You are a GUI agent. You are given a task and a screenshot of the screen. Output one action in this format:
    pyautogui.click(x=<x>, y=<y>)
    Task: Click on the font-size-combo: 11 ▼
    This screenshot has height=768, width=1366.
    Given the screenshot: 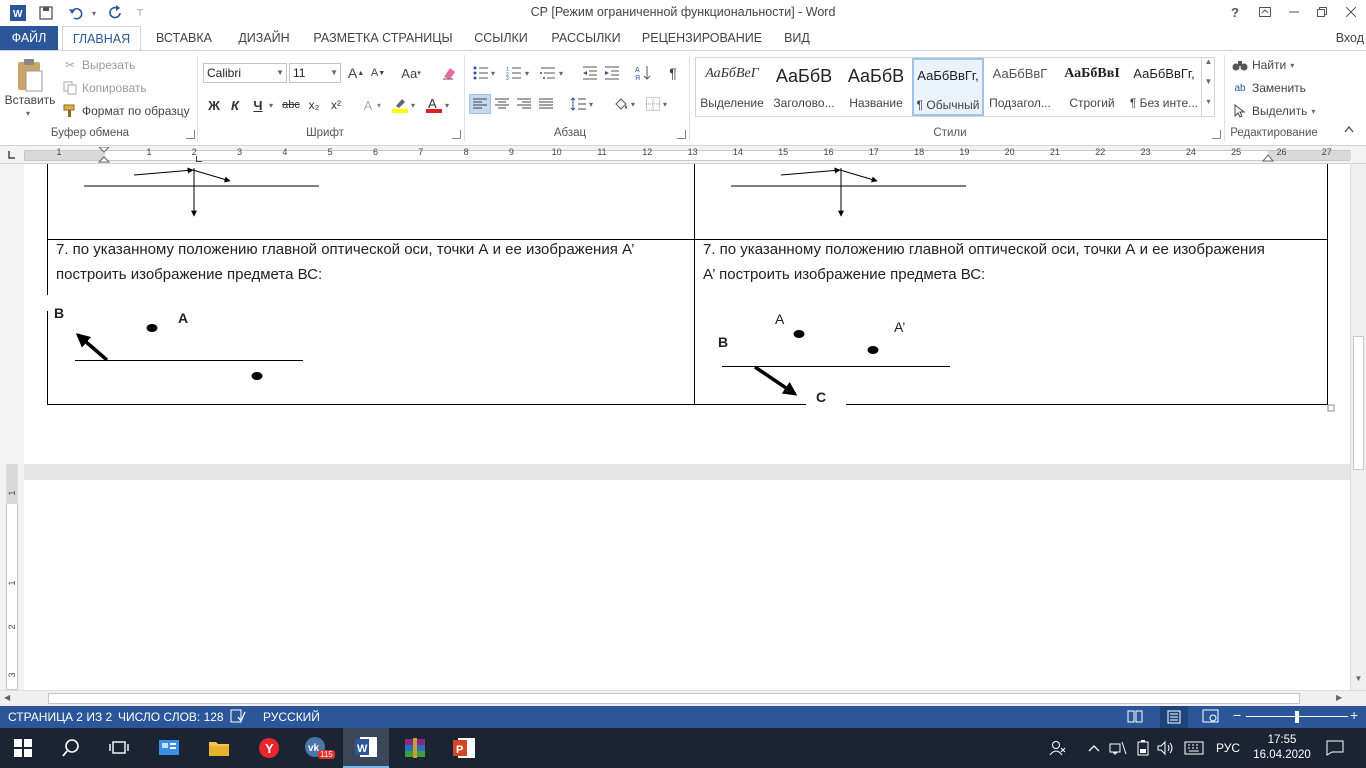 What is the action you would take?
    pyautogui.click(x=315, y=73)
    